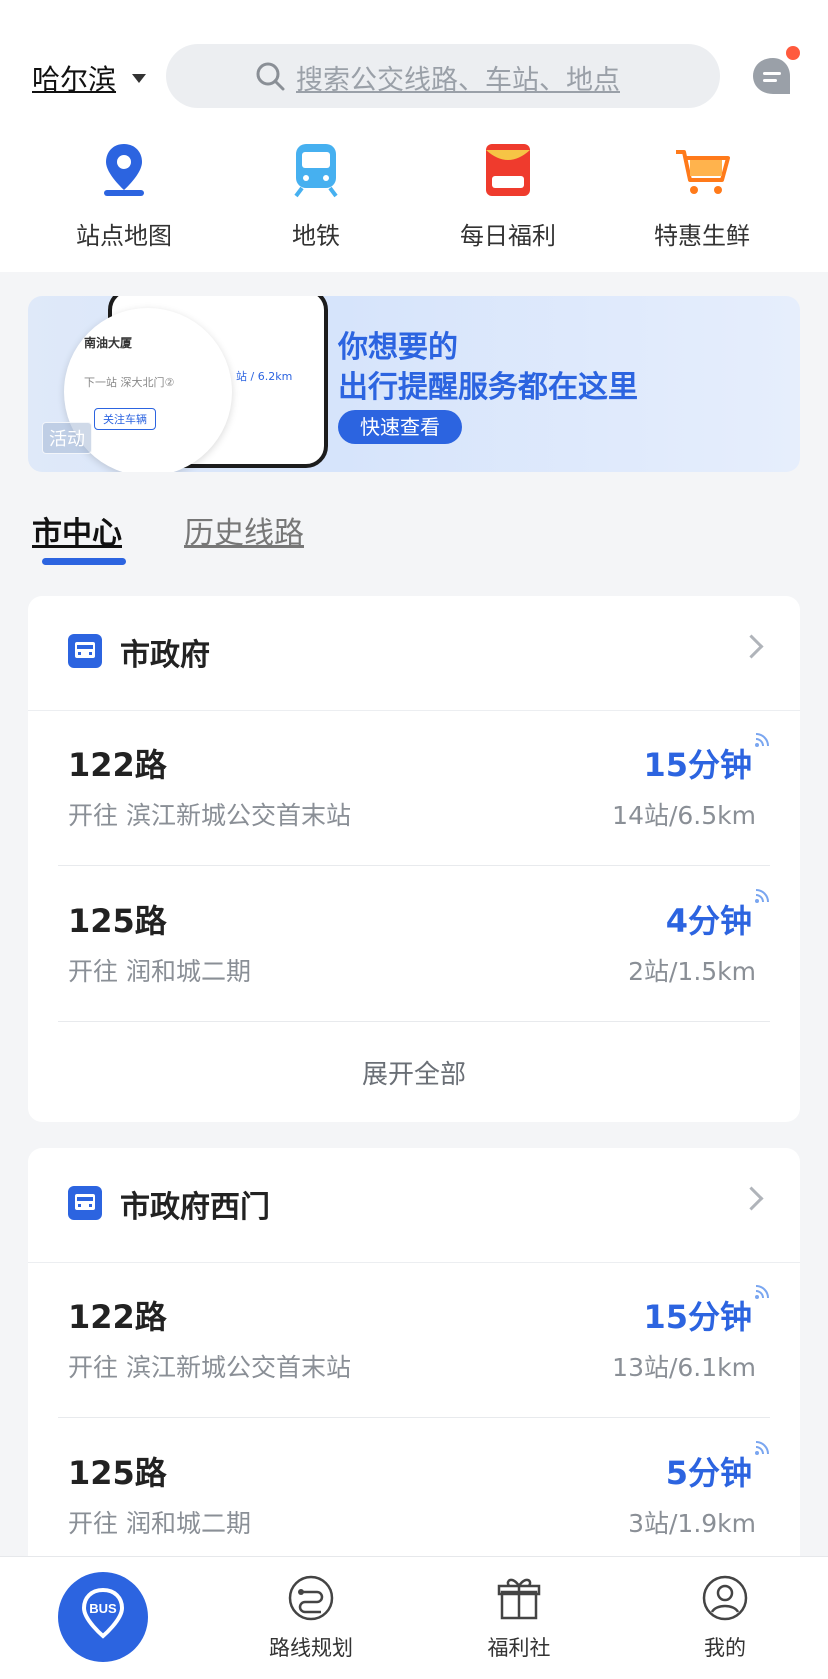  What do you see at coordinates (125, 419) in the screenshot?
I see `preview-follow-button: 关注车辆` at bounding box center [125, 419].